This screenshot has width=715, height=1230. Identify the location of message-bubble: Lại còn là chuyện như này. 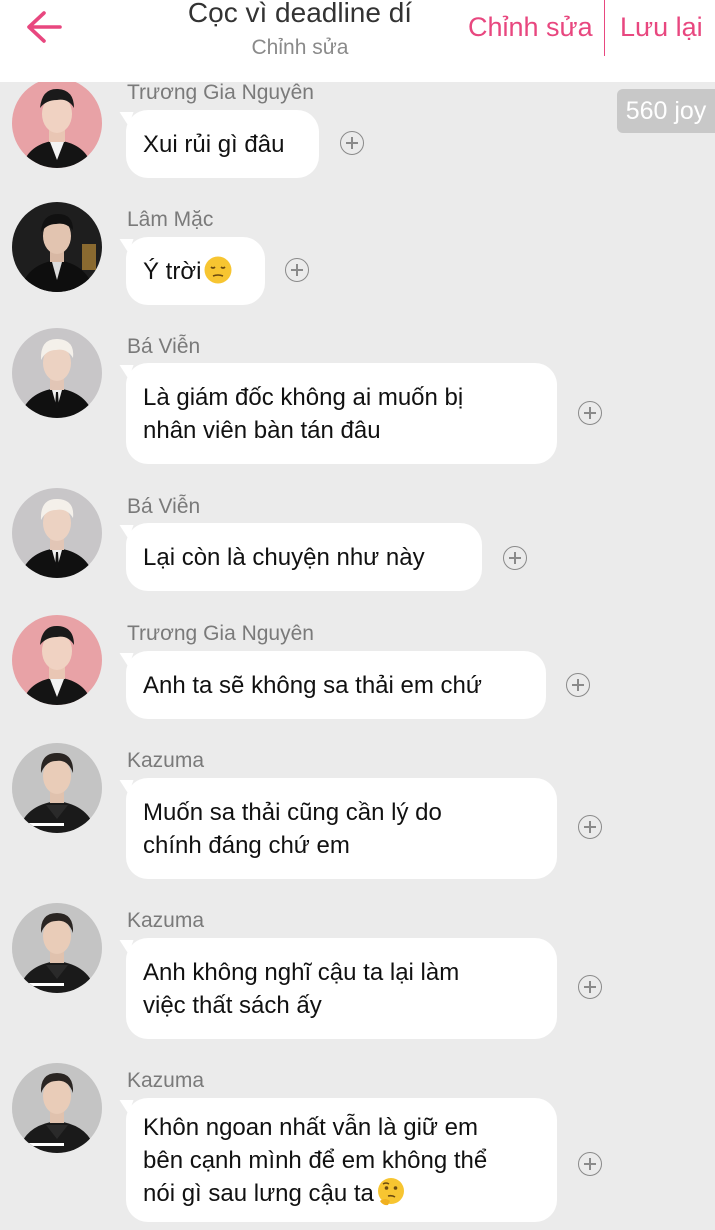
(304, 557).